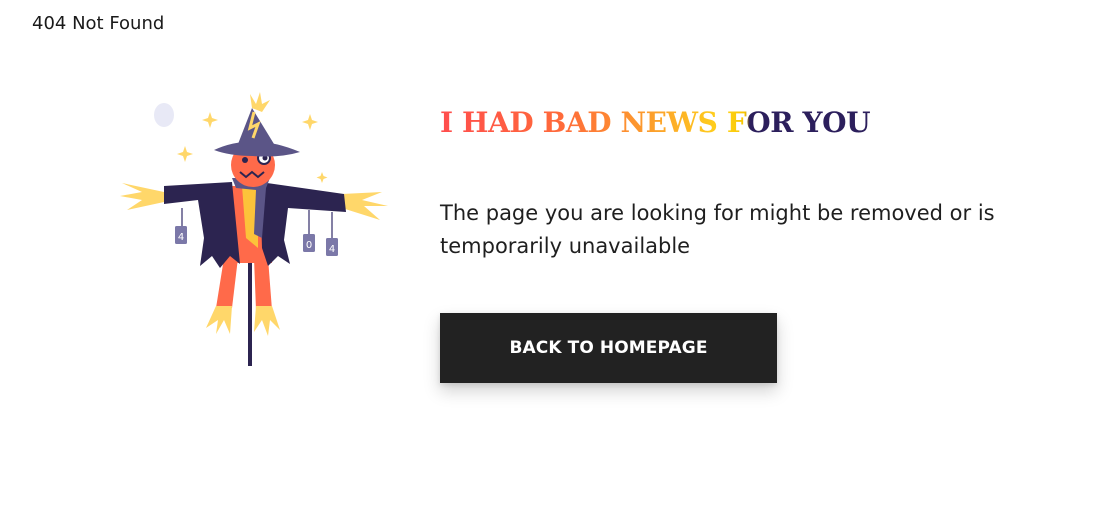 The image size is (1117, 531). I want to click on tag-0-icon: 0, so click(309, 231).